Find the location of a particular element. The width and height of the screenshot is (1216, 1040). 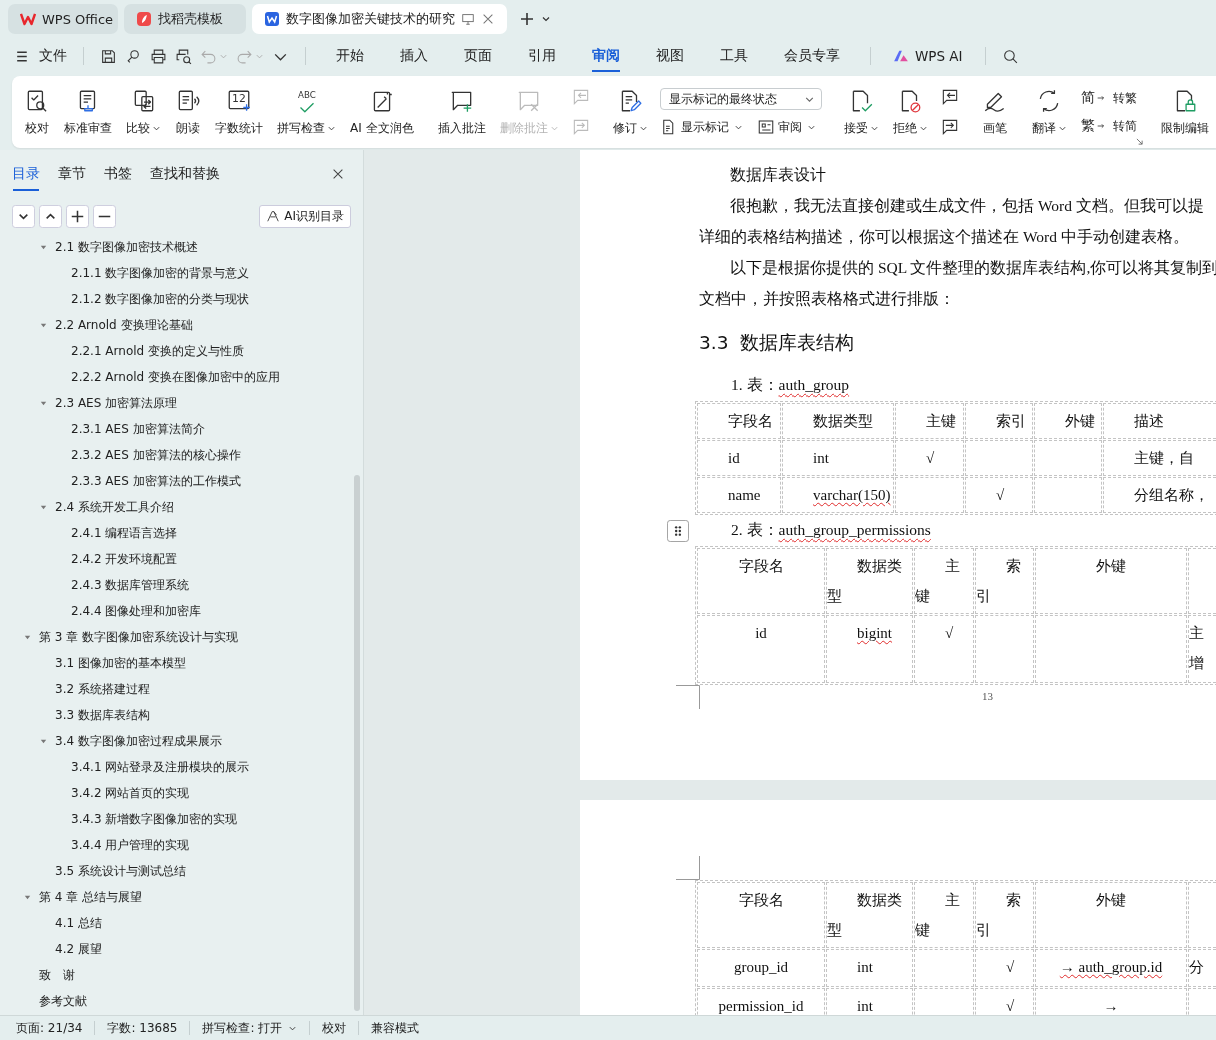

restrict-editing-button: 限制编辑 is located at coordinates (1184, 112).